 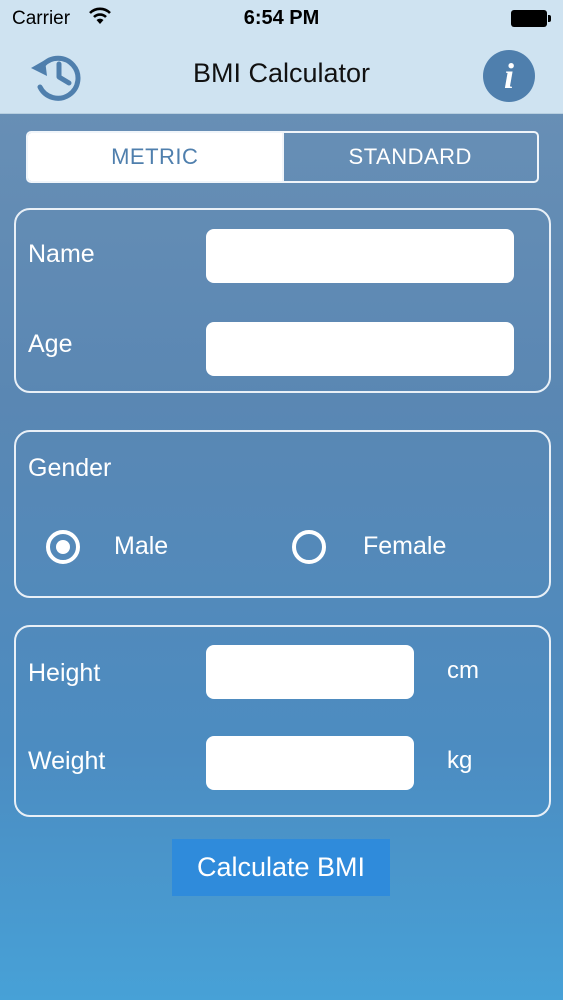 I want to click on name-field, so click(x=360, y=256).